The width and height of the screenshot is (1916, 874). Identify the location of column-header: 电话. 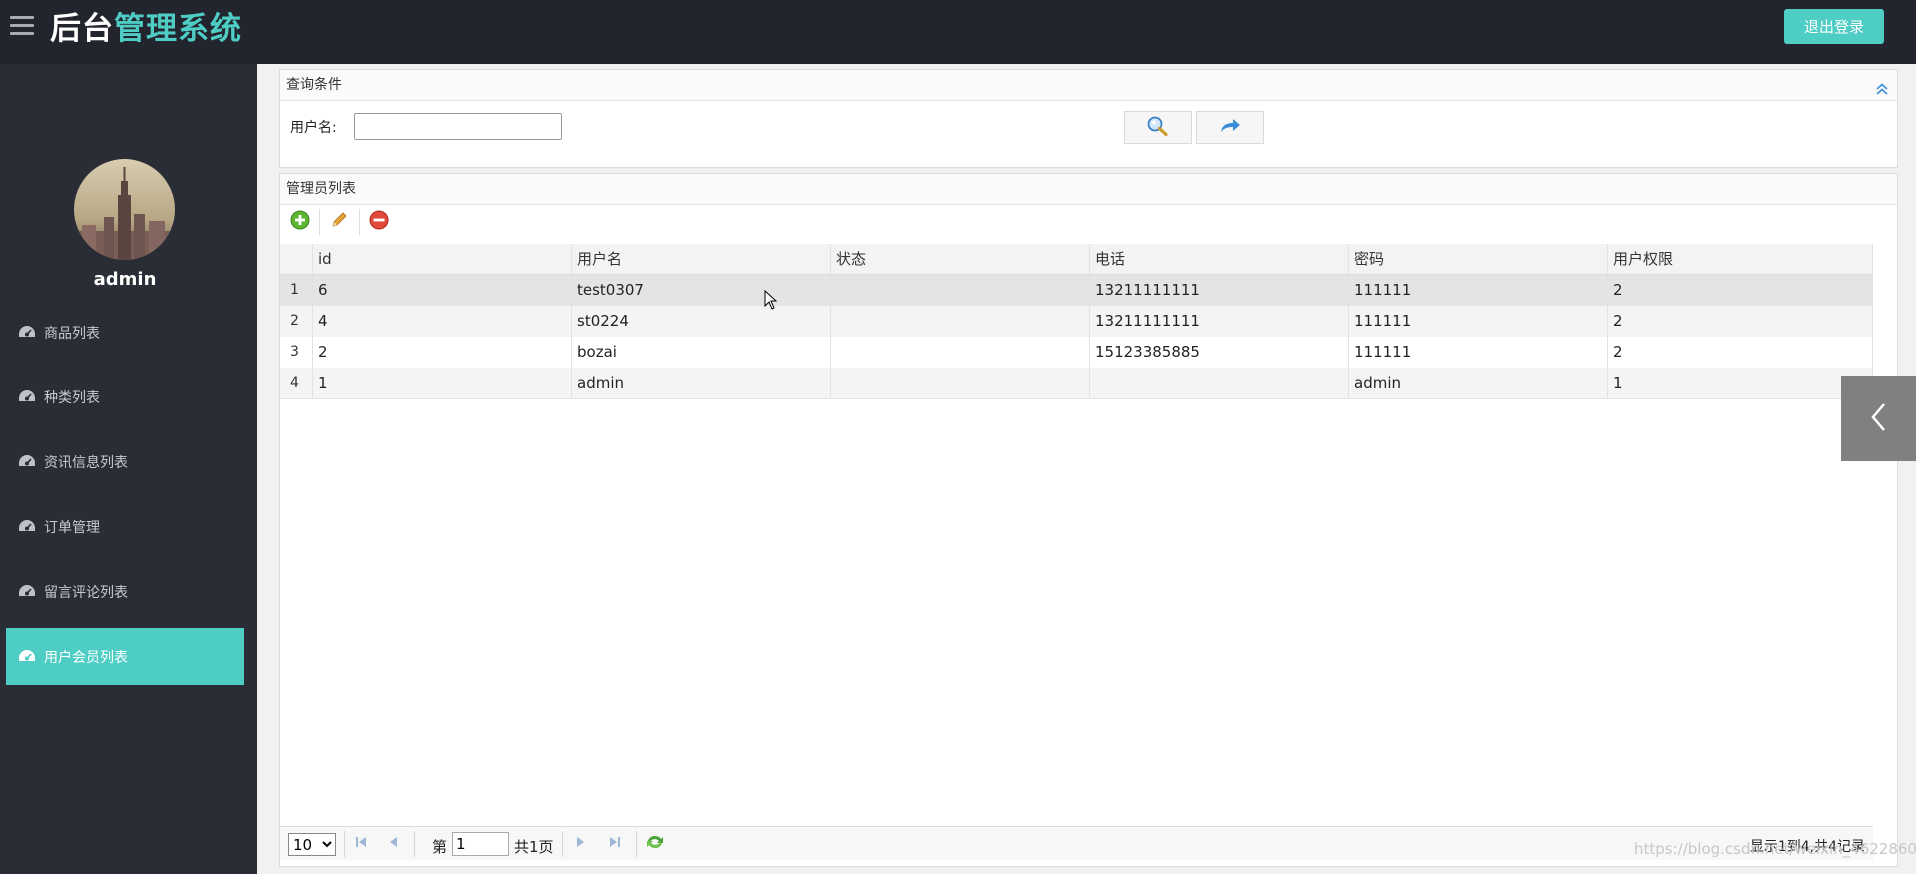
(1219, 259).